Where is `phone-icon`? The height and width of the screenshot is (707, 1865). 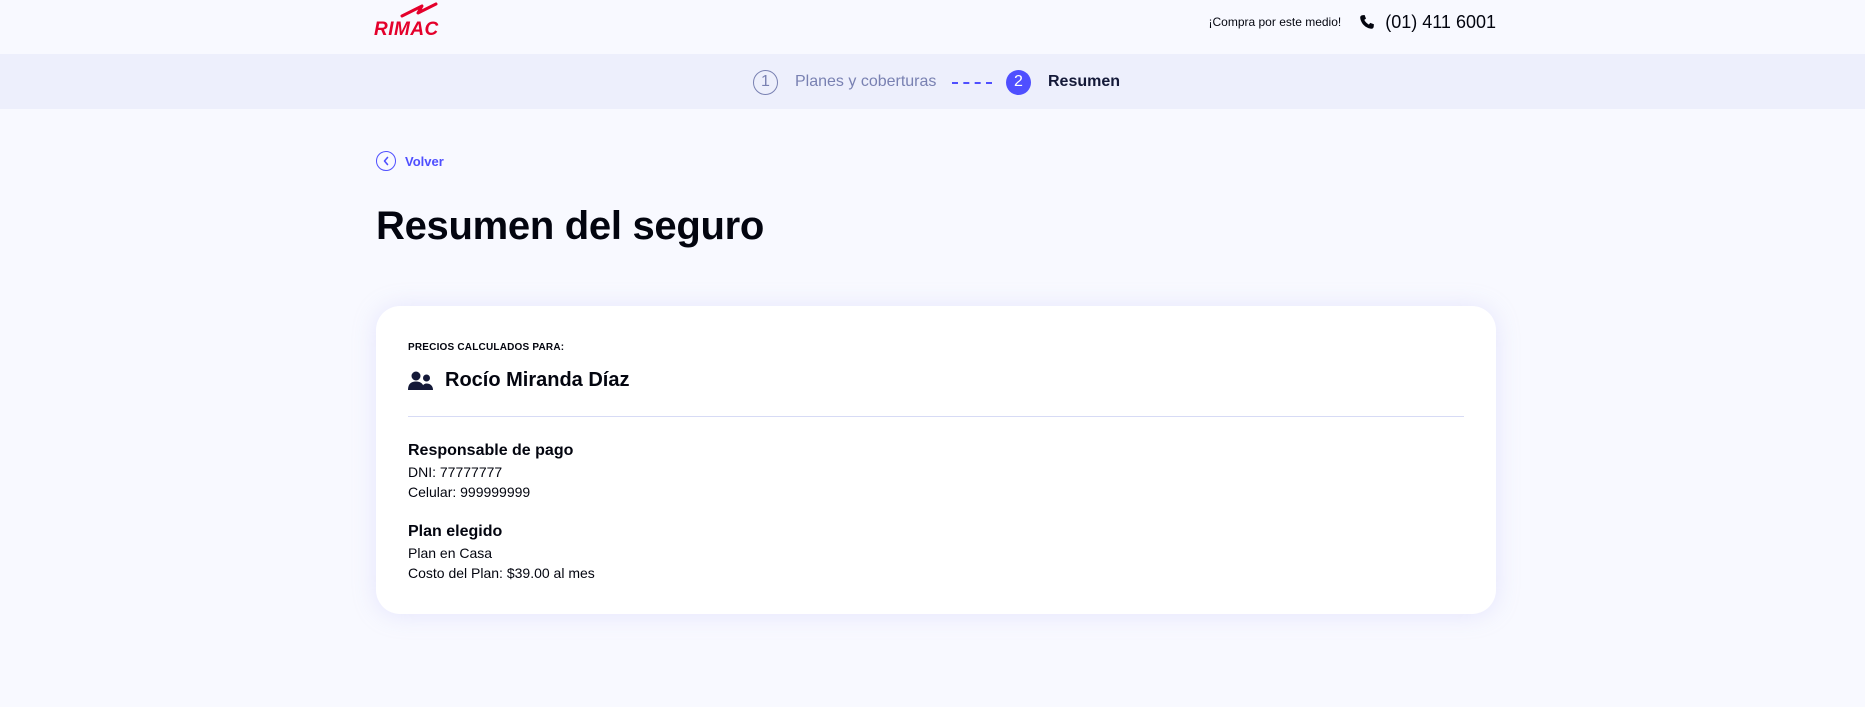 phone-icon is located at coordinates (1367, 22).